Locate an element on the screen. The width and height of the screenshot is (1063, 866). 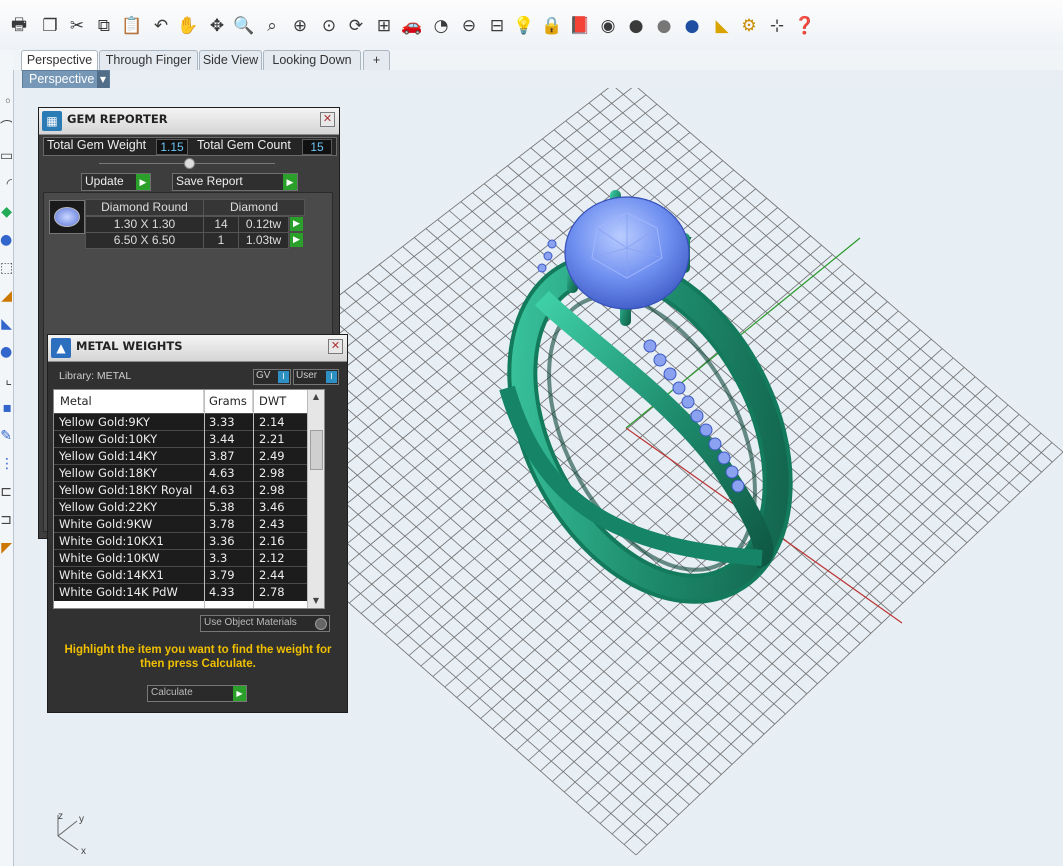
total-gem-weight-label: Total Gem Weight is located at coordinates (97, 145).